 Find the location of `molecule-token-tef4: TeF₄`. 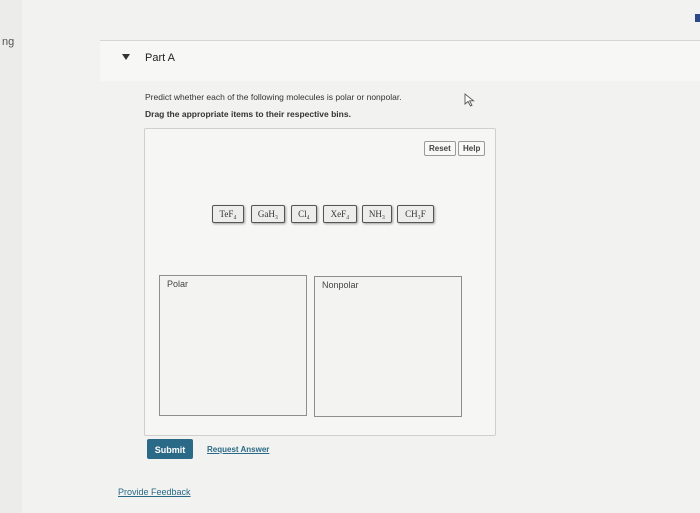

molecule-token-tef4: TeF₄ is located at coordinates (228, 214).